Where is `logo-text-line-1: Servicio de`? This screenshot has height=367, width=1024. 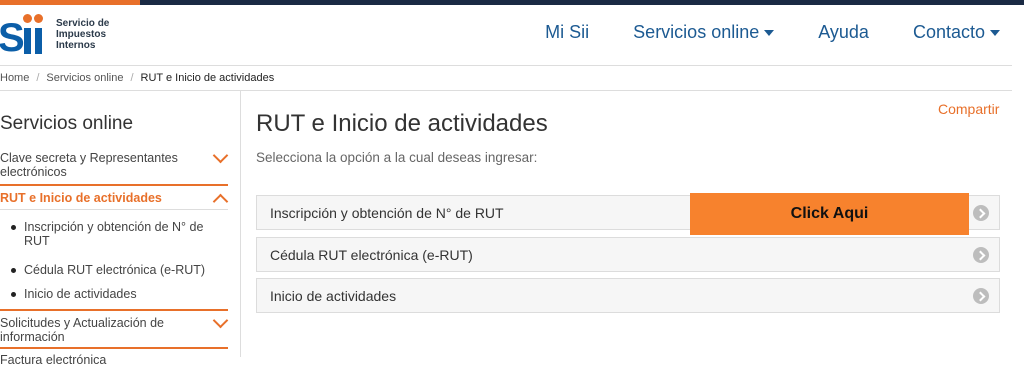 logo-text-line-1: Servicio de is located at coordinates (83, 23).